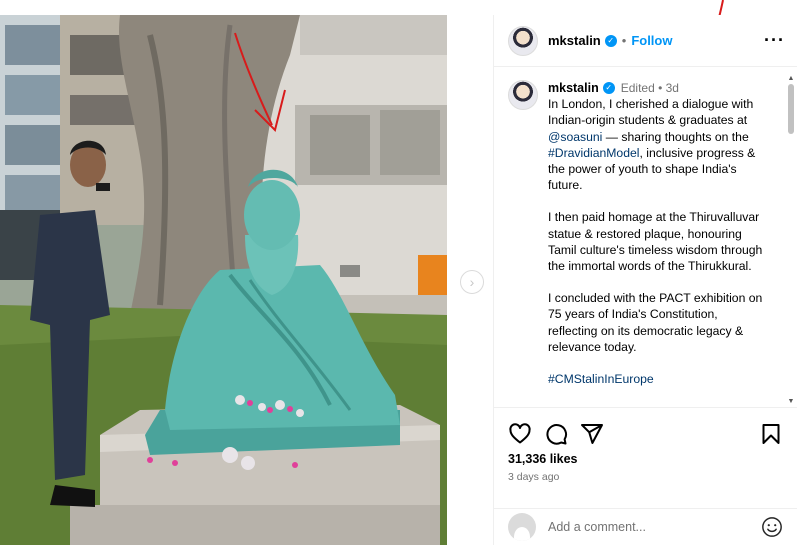 Image resolution: width=797 pixels, height=545 pixels. Describe the element at coordinates (522, 527) in the screenshot. I see `current-user-avatar` at that location.